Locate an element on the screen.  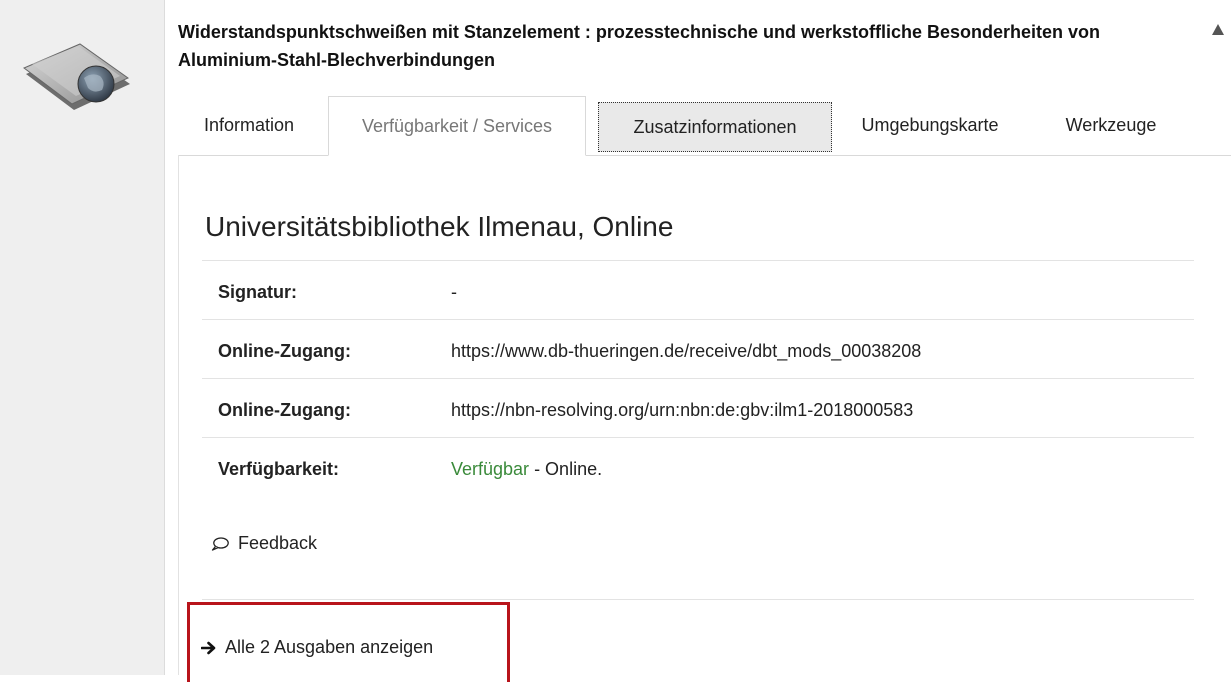
tab-additional-information: Zusatzinformationen is located at coordinates (715, 127).